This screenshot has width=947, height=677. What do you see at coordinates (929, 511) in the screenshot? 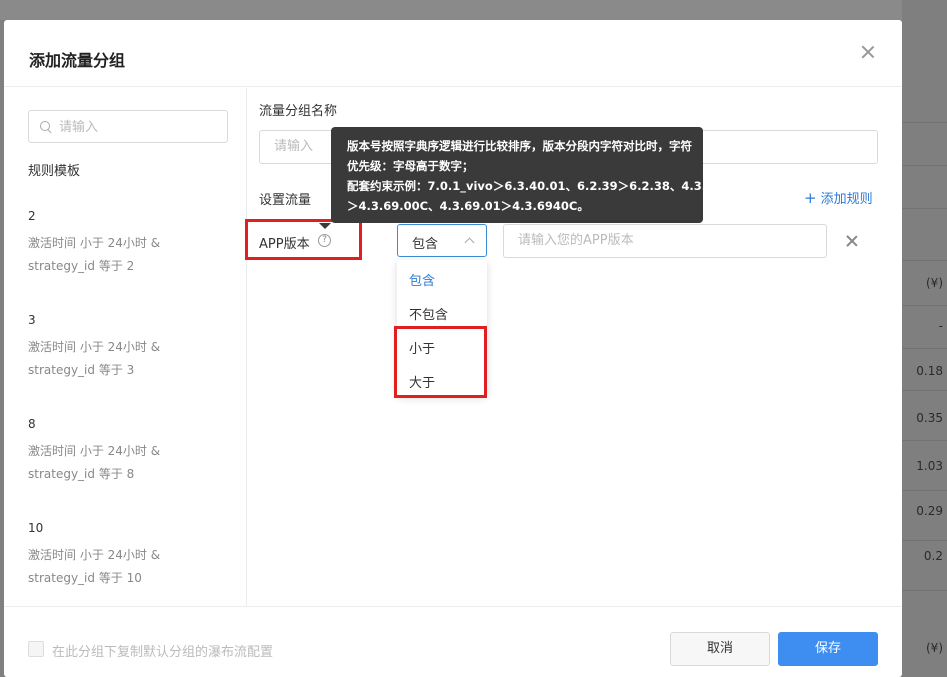
I see `background-cell: 0.29` at bounding box center [929, 511].